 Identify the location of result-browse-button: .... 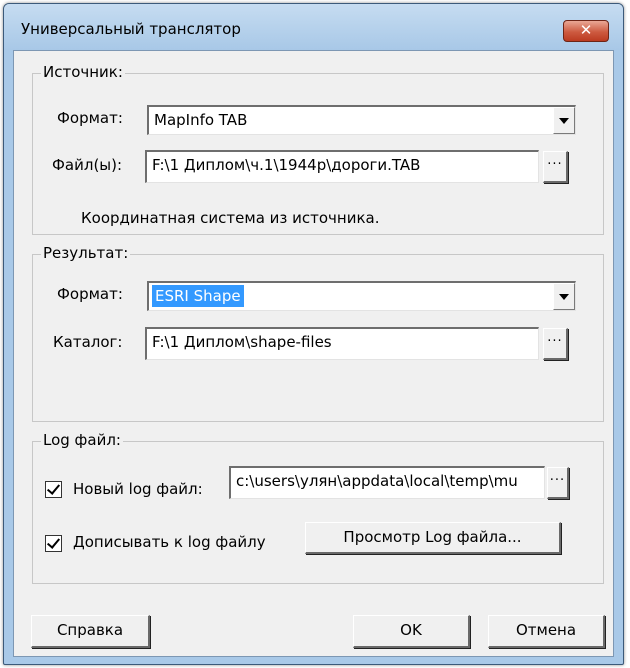
(555, 344).